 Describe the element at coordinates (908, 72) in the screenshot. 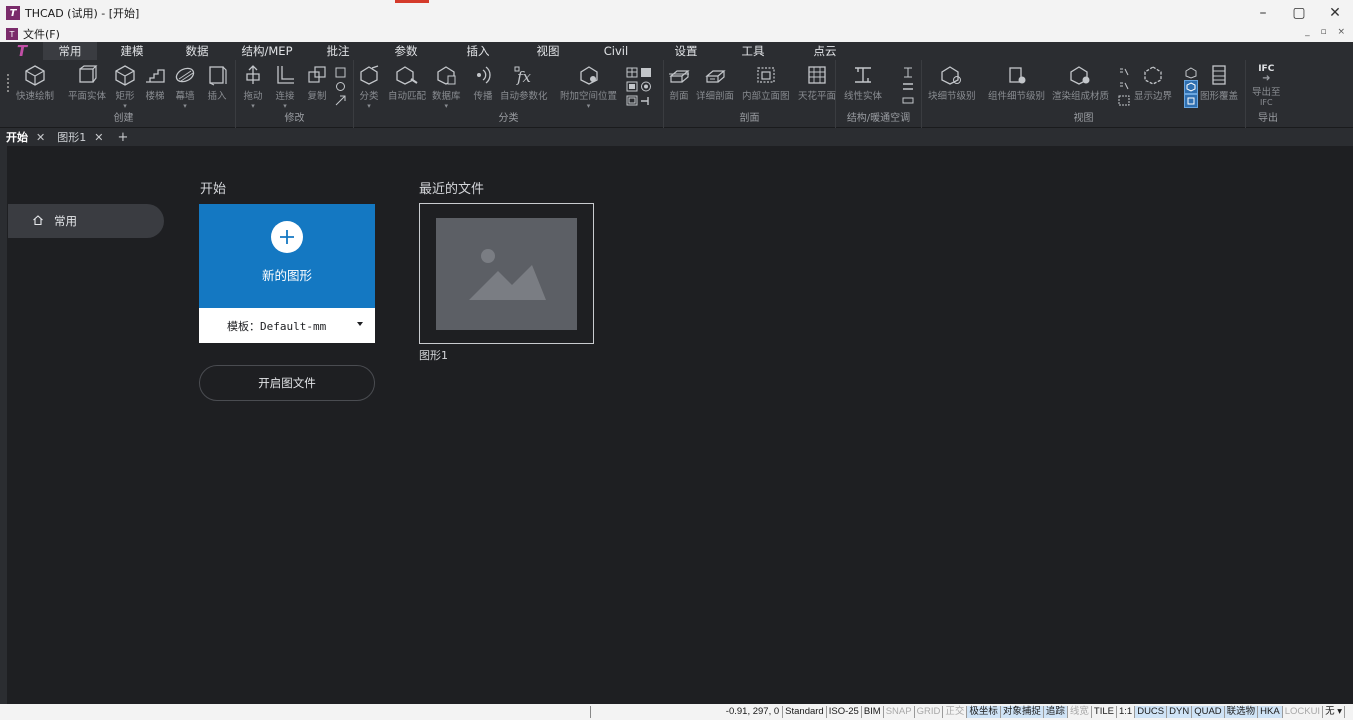

I see `column-icon` at that location.